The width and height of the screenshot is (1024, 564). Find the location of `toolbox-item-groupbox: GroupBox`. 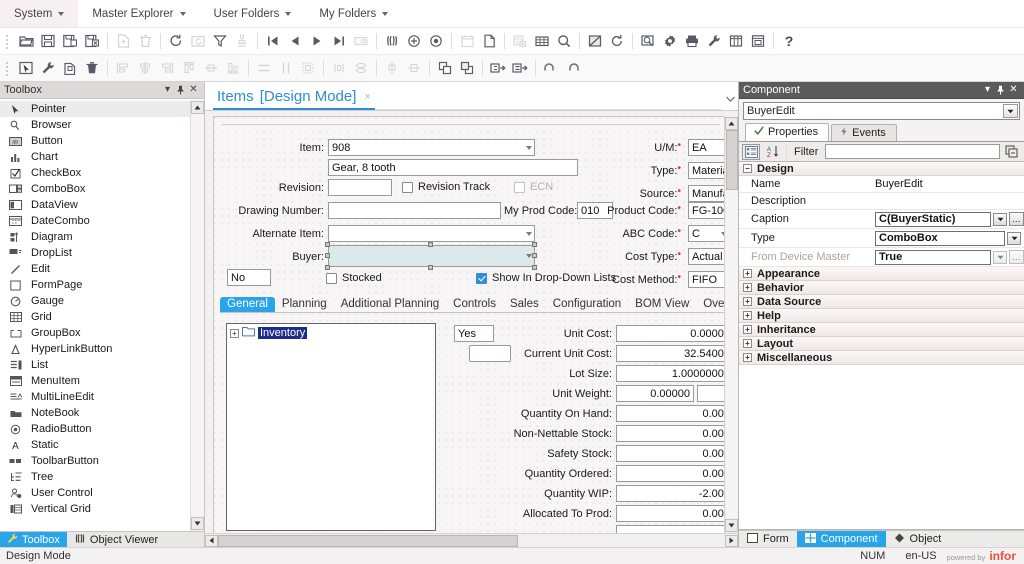

toolbox-item-groupbox: GroupBox is located at coordinates (95, 333).